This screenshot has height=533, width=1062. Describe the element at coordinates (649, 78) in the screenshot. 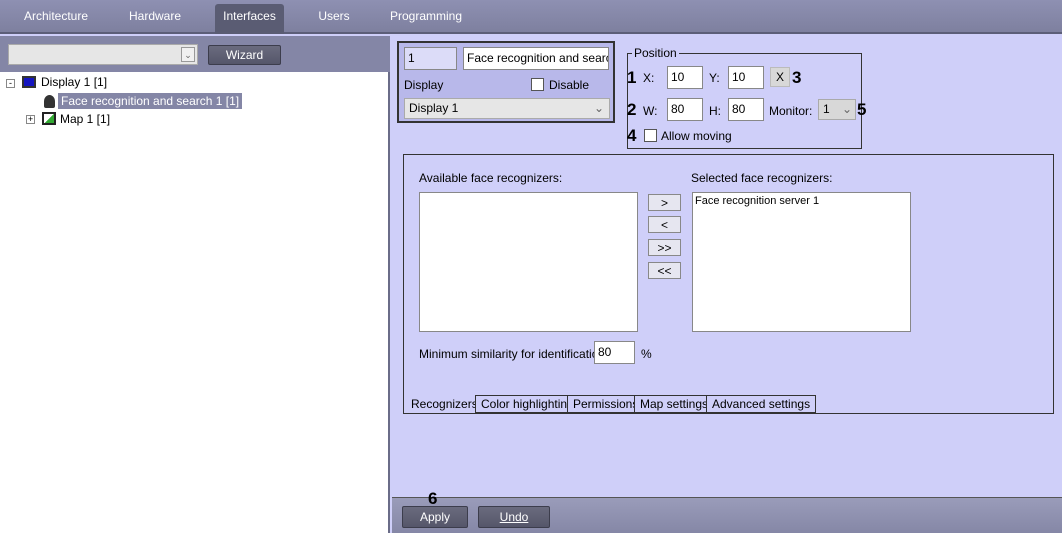

I see `x-label: X:` at that location.